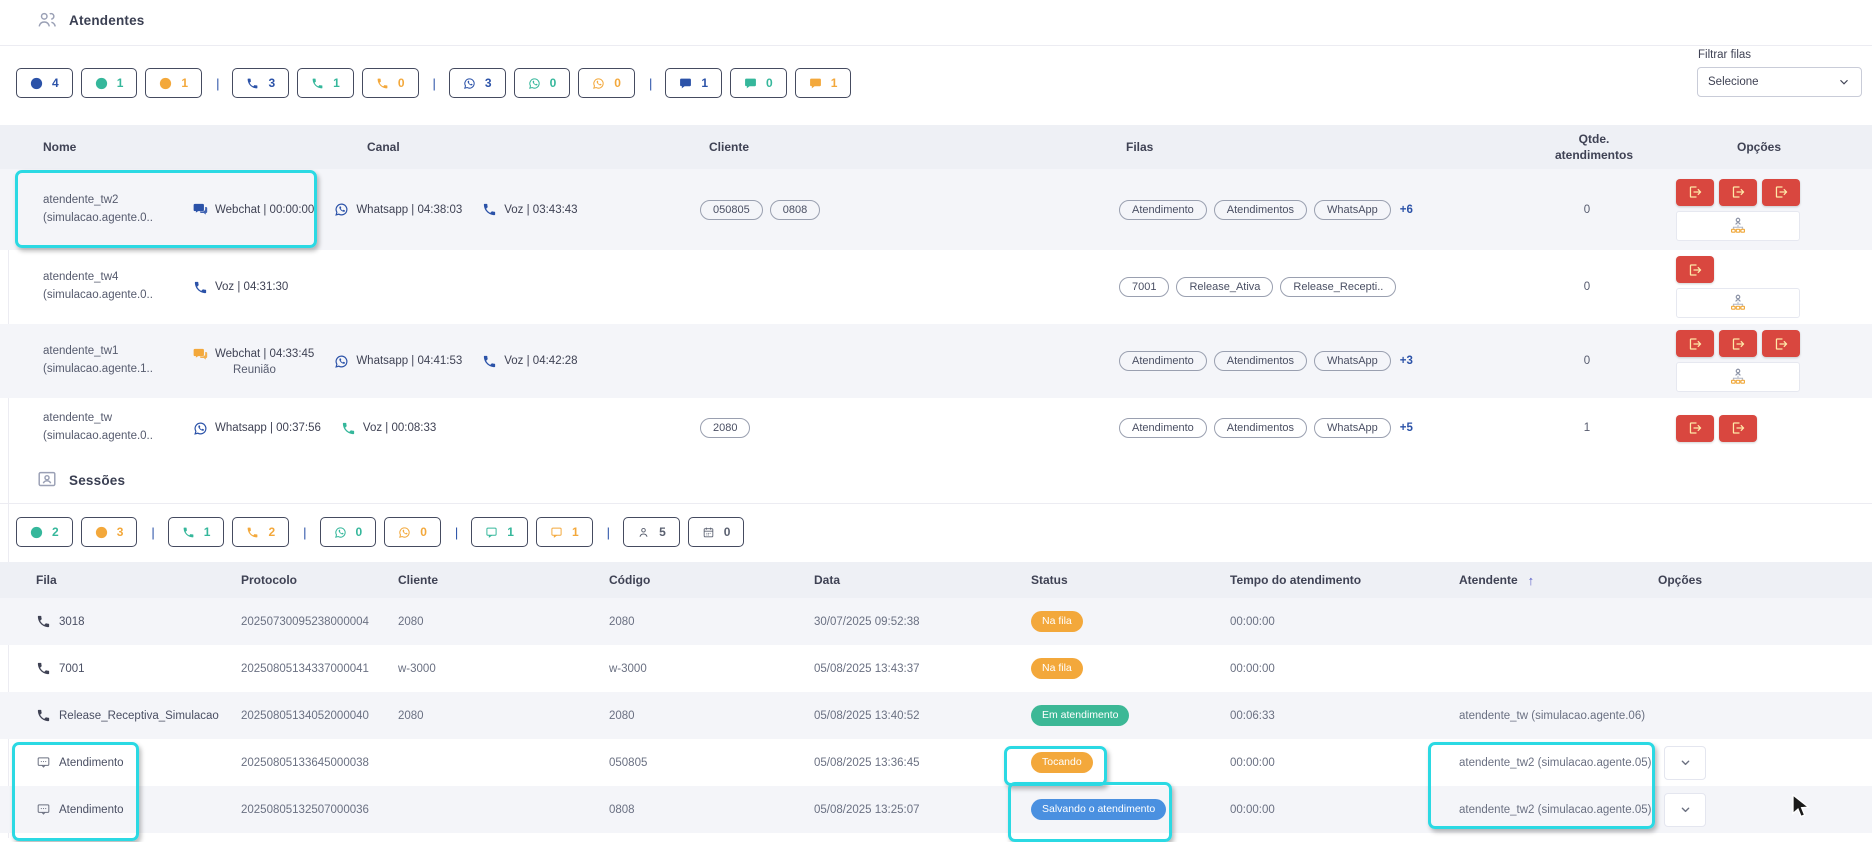  I want to click on col-canal: Canal, so click(383, 147).